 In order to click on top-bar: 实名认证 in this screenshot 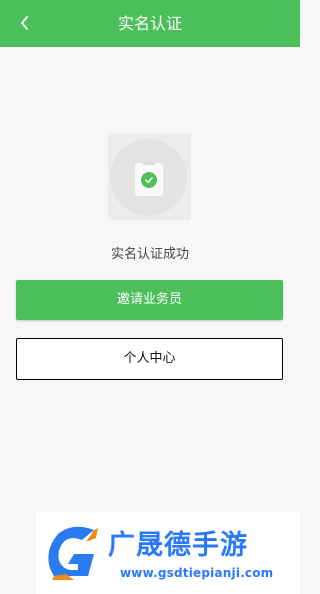, I will do `click(150, 23)`.